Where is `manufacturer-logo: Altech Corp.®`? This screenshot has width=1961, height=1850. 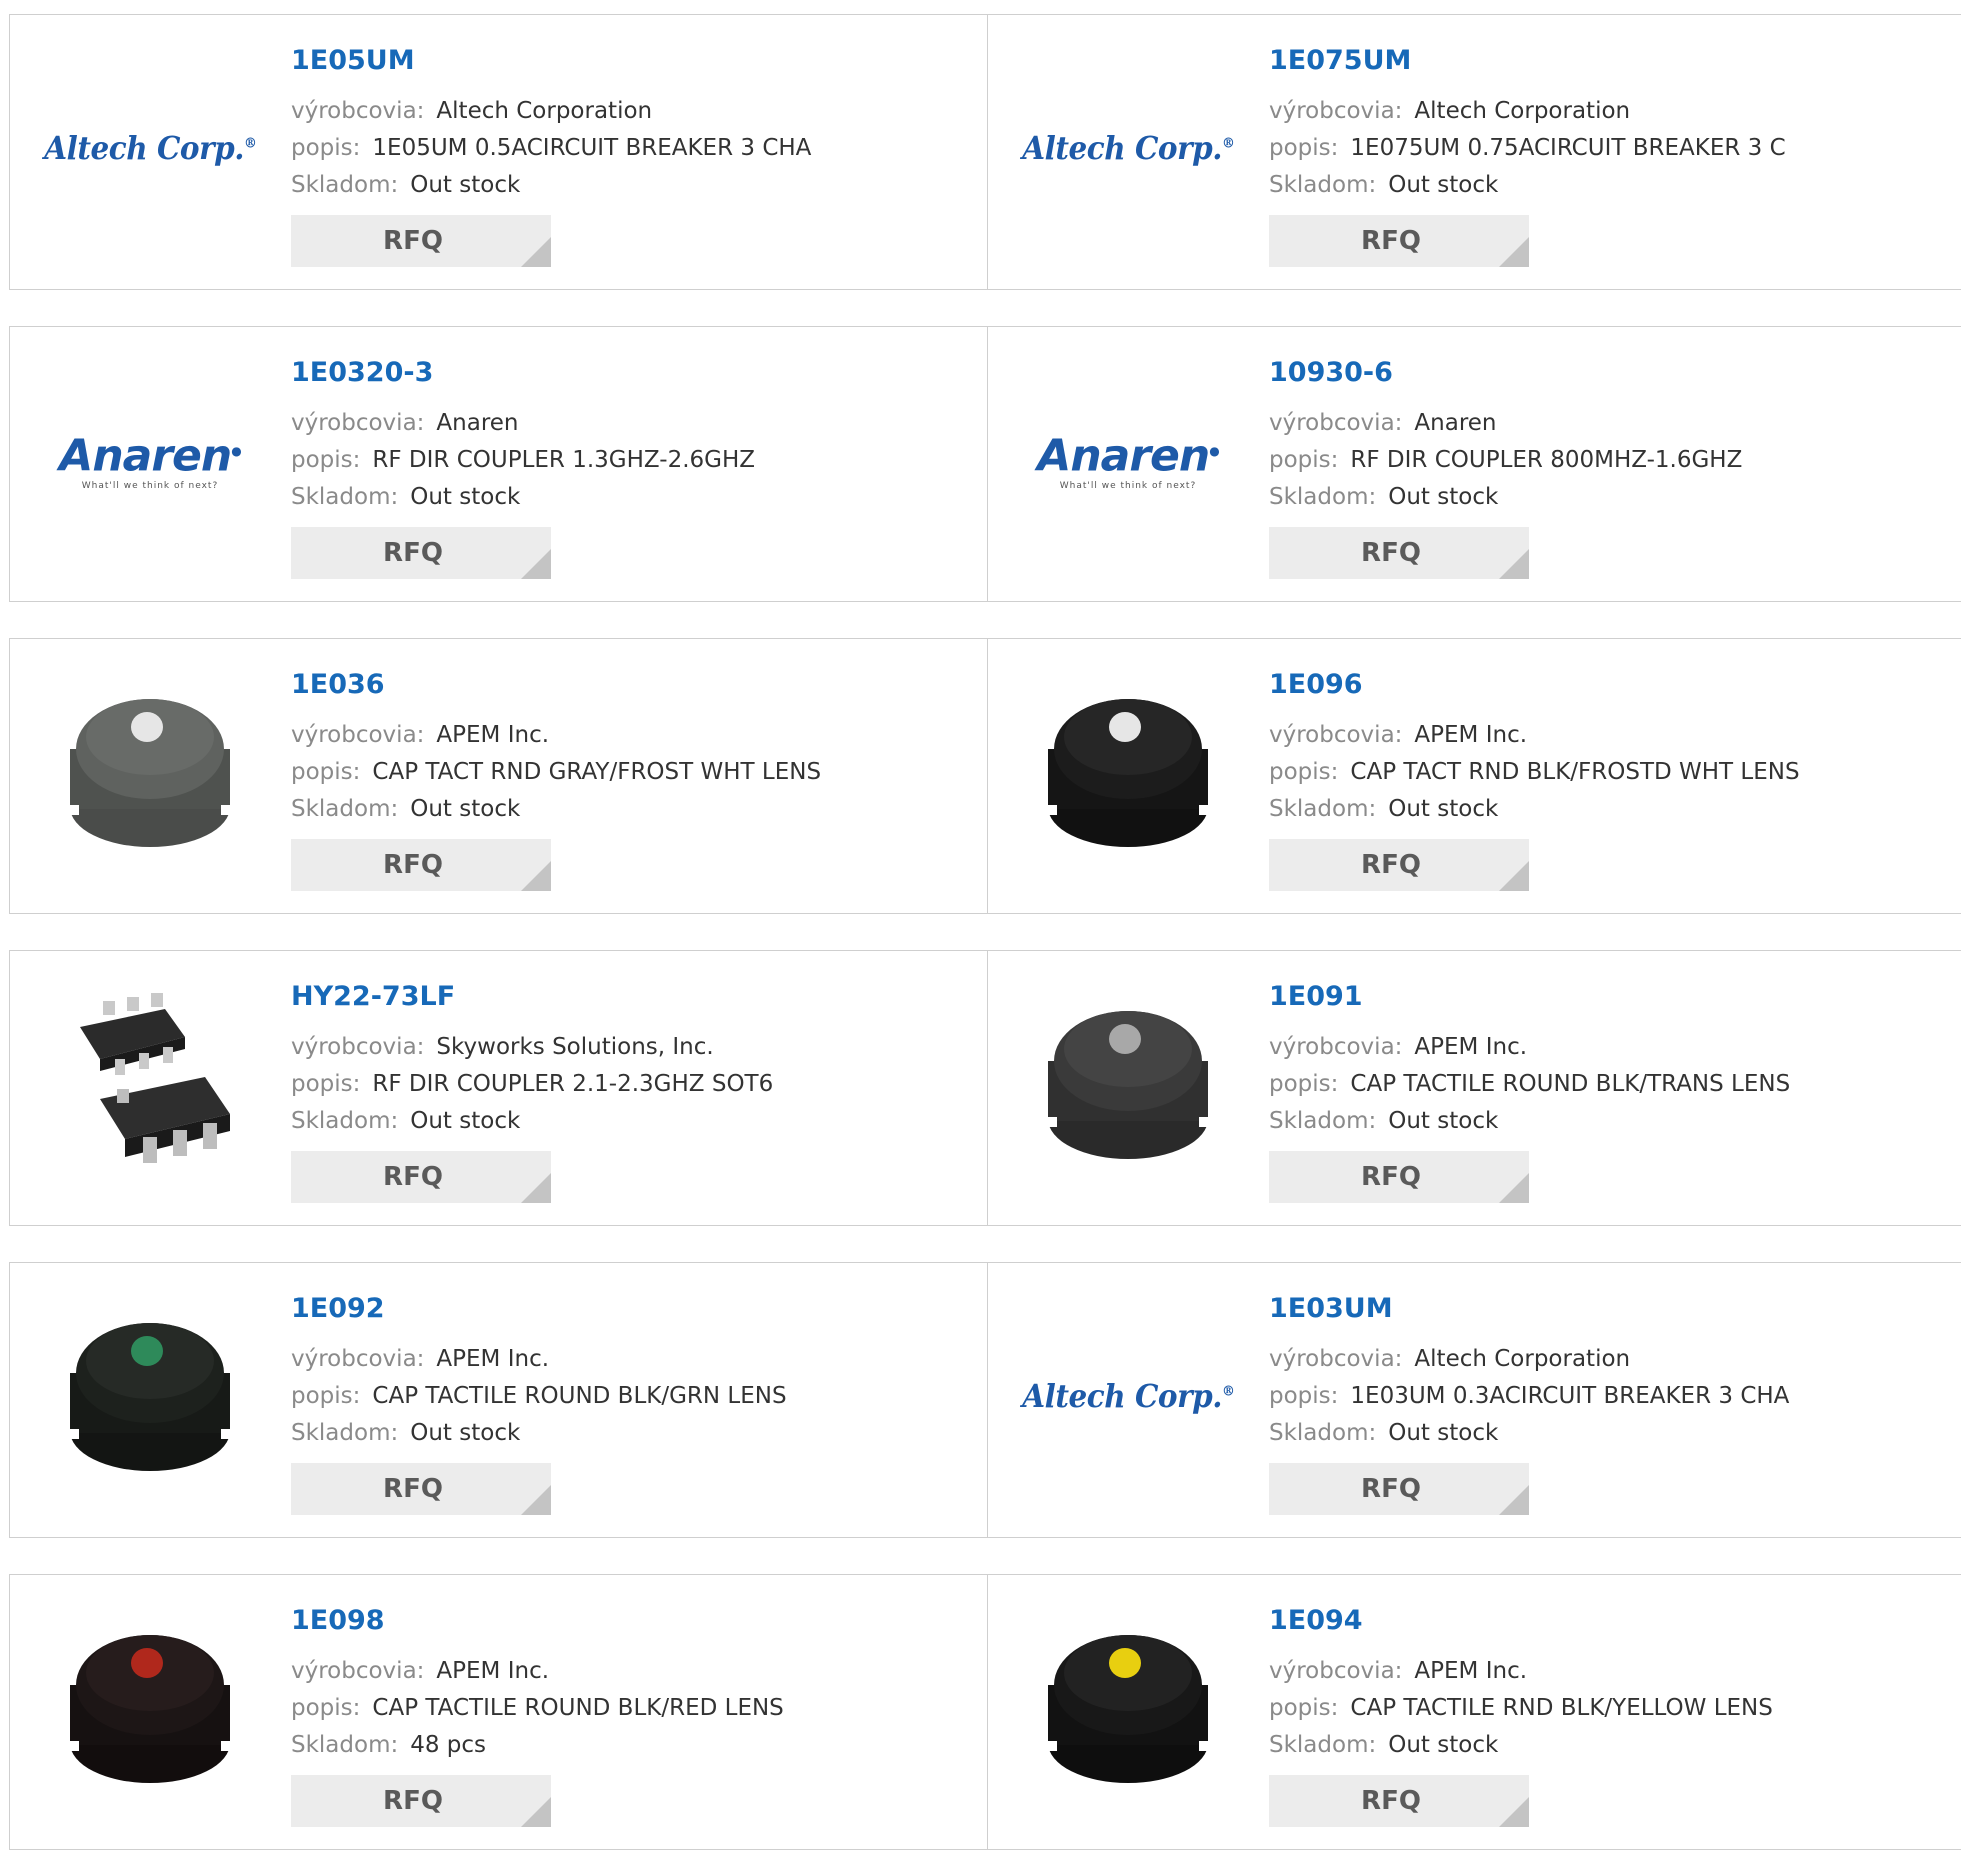
manufacturer-logo: Altech Corp.® is located at coordinates (150, 148).